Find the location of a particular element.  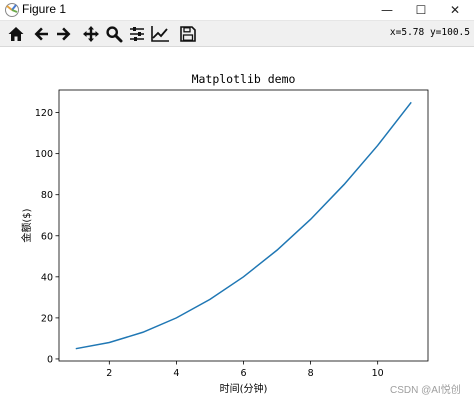

x-axis-ticks: 2 4 6 8 10 is located at coordinates (245, 370).